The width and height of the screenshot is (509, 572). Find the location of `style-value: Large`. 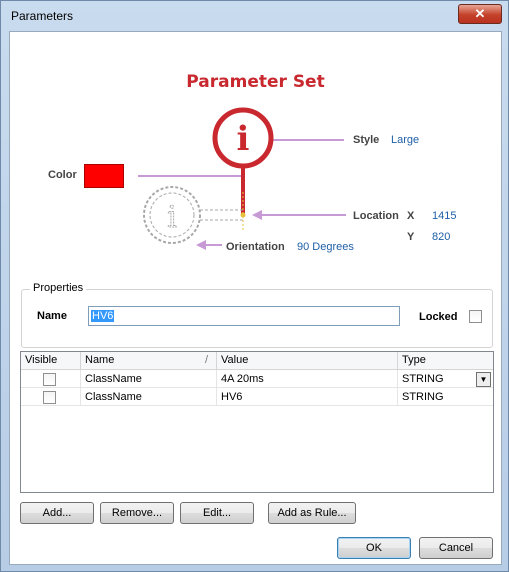

style-value: Large is located at coordinates (405, 140).